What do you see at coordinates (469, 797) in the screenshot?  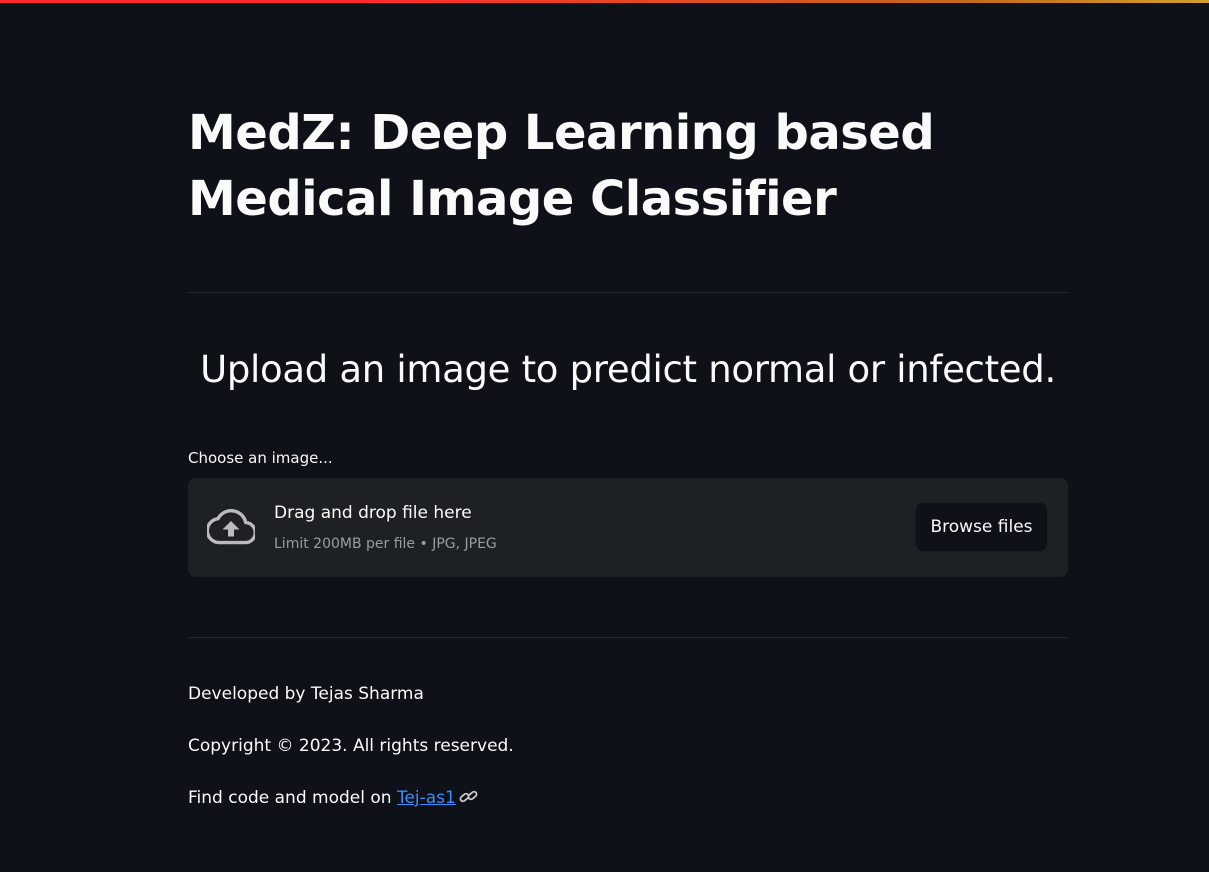 I see `link-icon` at bounding box center [469, 797].